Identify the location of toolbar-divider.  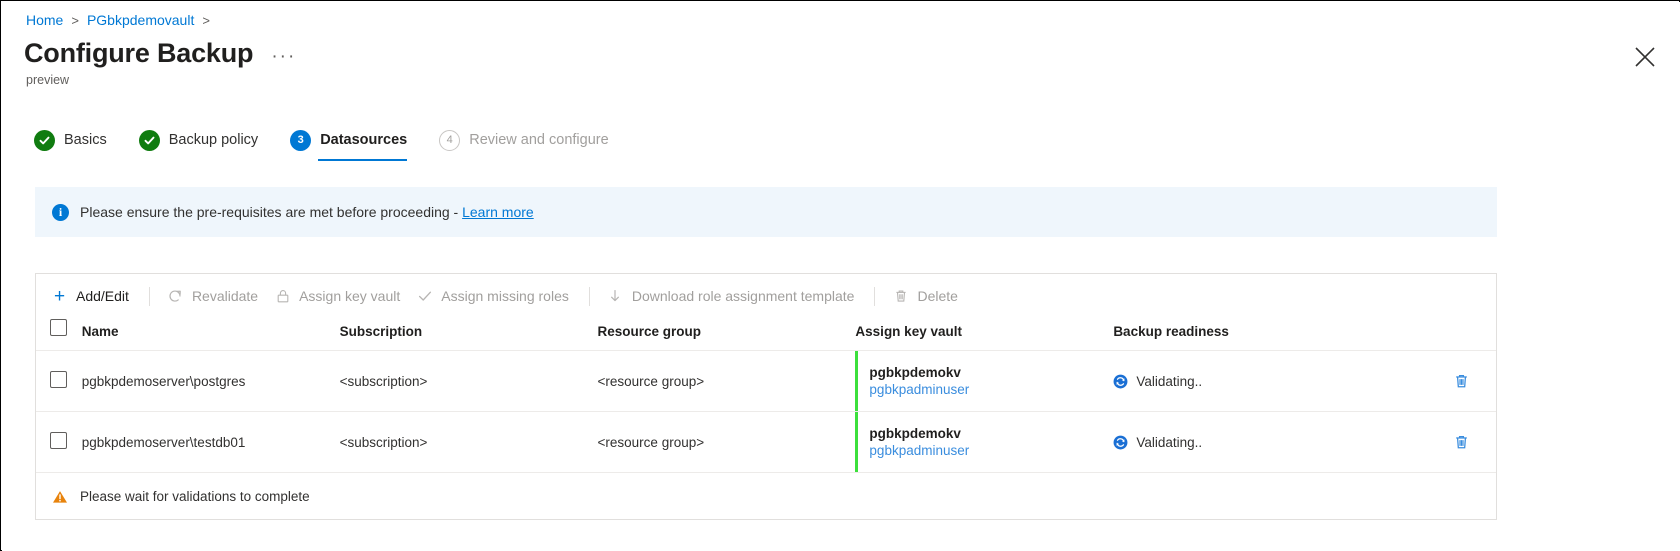
(149, 296).